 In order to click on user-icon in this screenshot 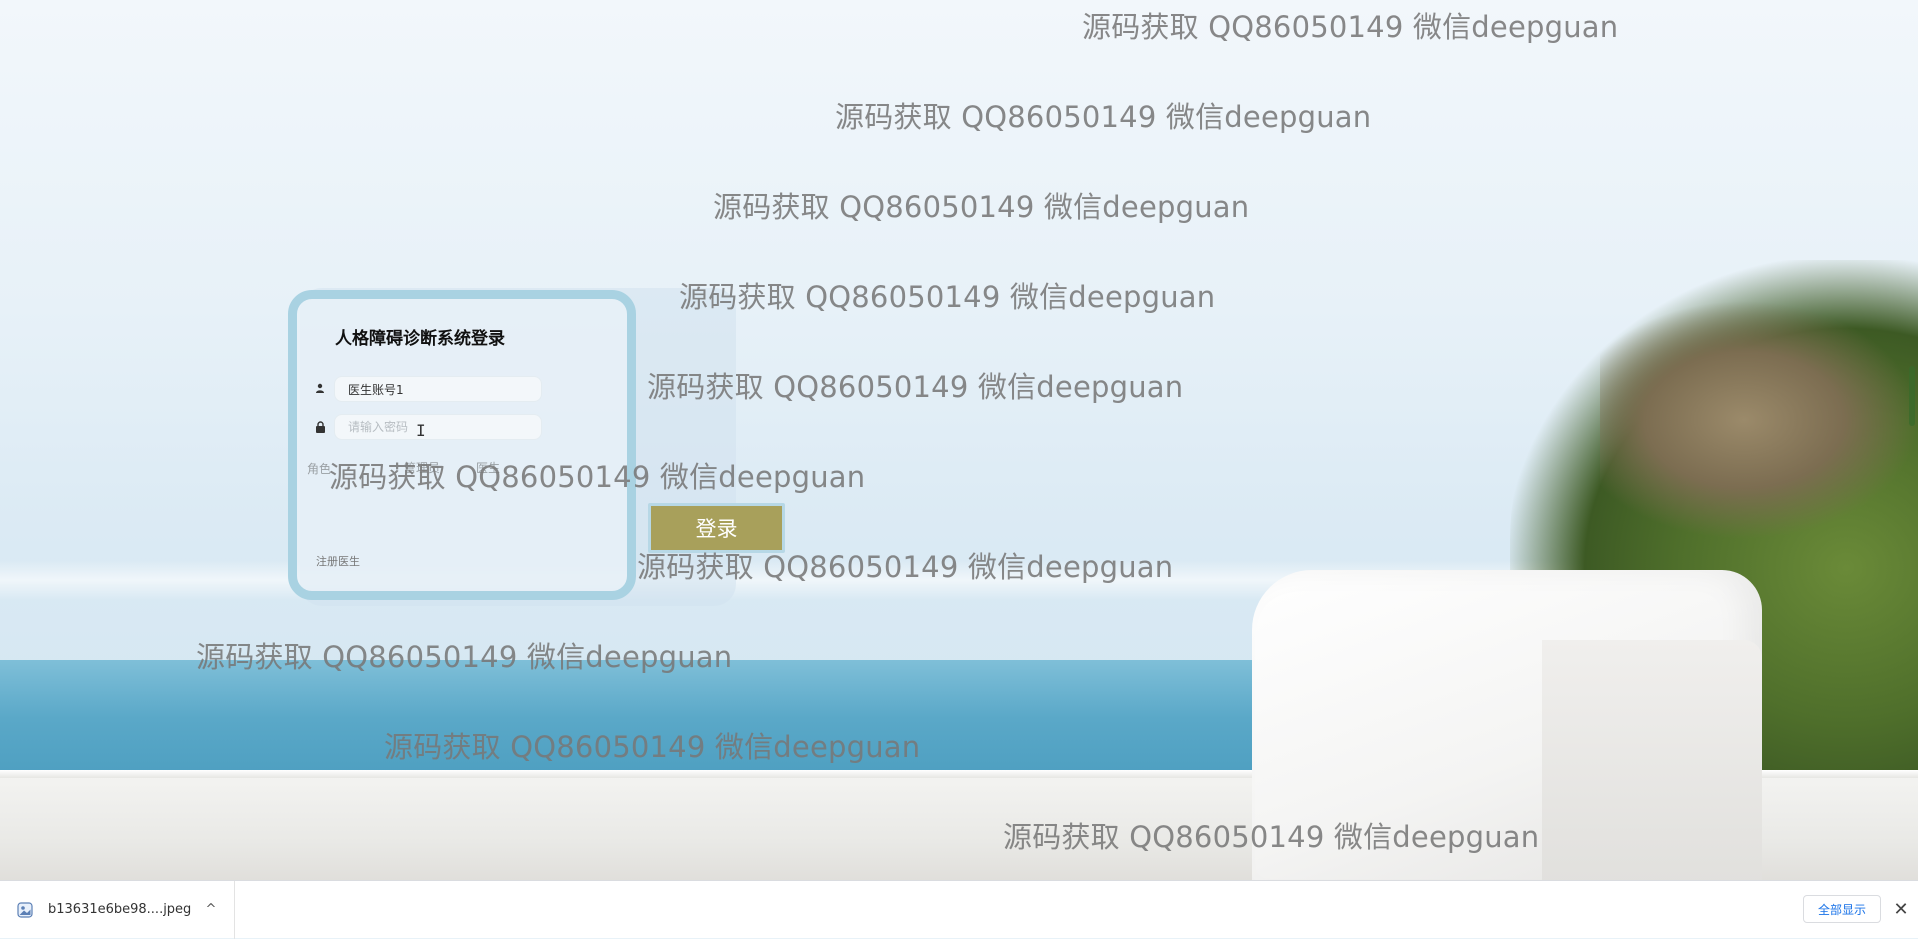, I will do `click(320, 388)`.